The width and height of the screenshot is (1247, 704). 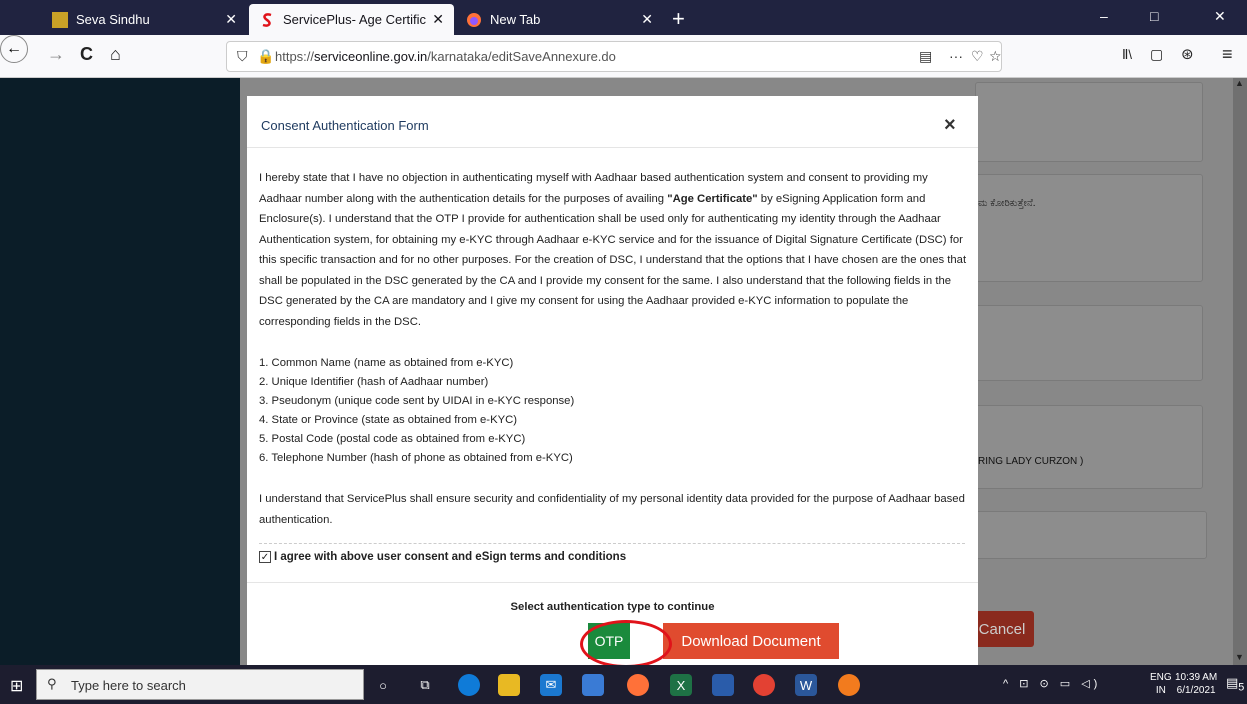 What do you see at coordinates (60, 19) in the screenshot?
I see `seva-sindhu-icon` at bounding box center [60, 19].